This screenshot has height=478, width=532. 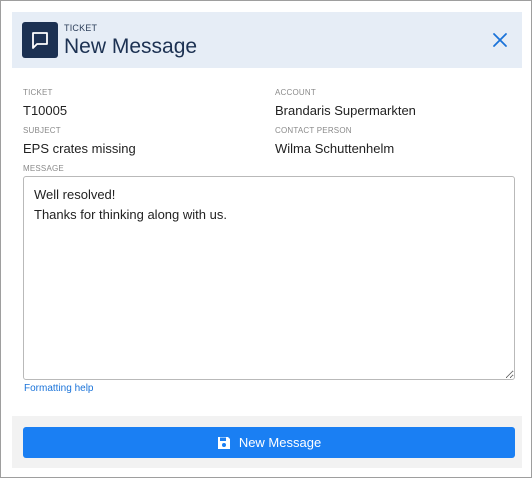 I want to click on message-square-icon, so click(x=40, y=40).